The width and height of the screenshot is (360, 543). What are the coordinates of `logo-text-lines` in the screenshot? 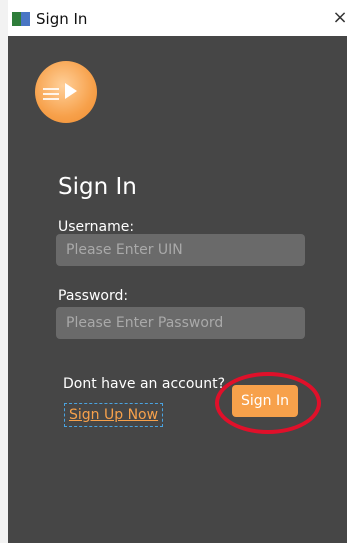 It's located at (51, 94).